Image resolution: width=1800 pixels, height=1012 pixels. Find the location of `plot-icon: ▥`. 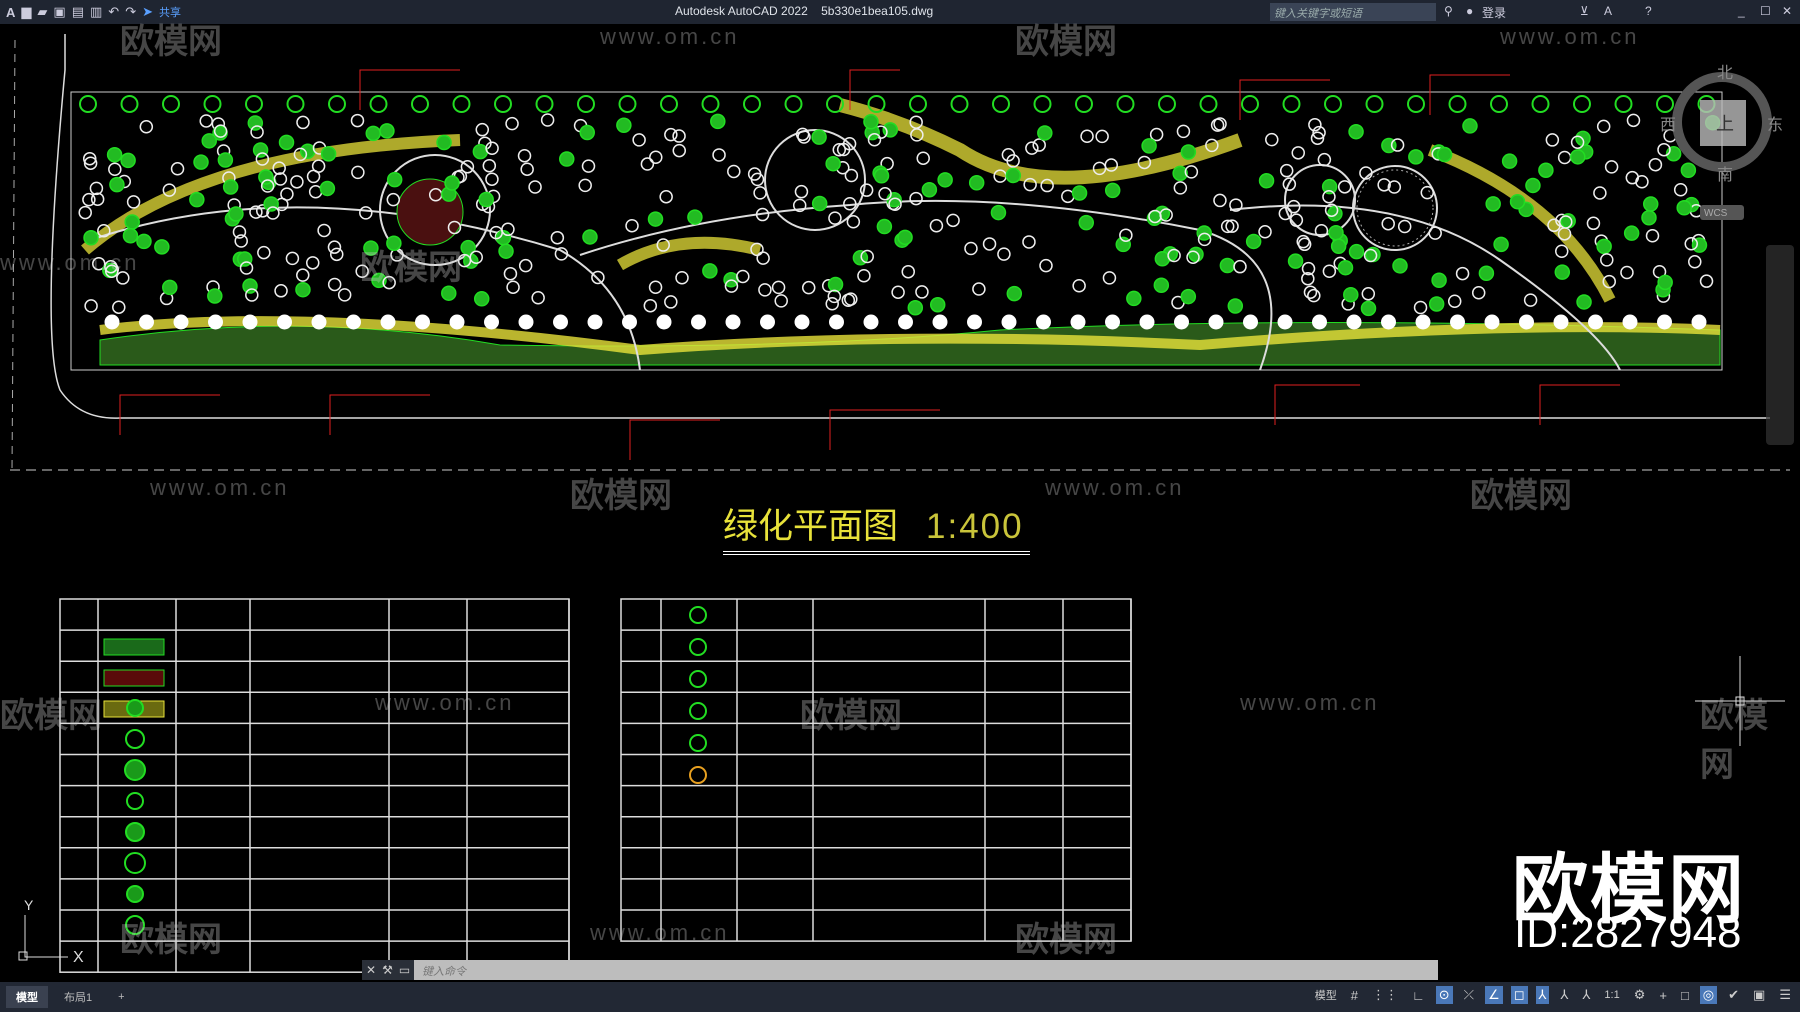

plot-icon: ▥ is located at coordinates (96, 12).